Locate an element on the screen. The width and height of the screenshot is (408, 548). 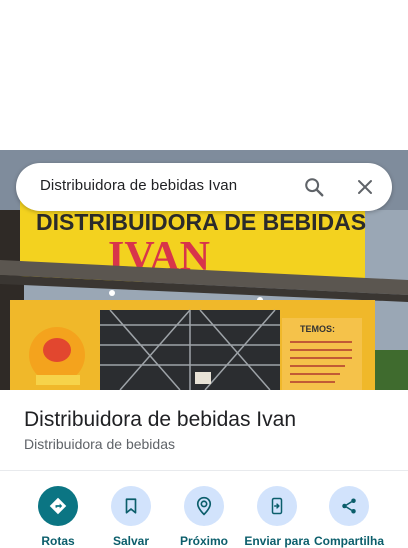
place-category: Distribuidora de bebidas is located at coordinates (99, 444).